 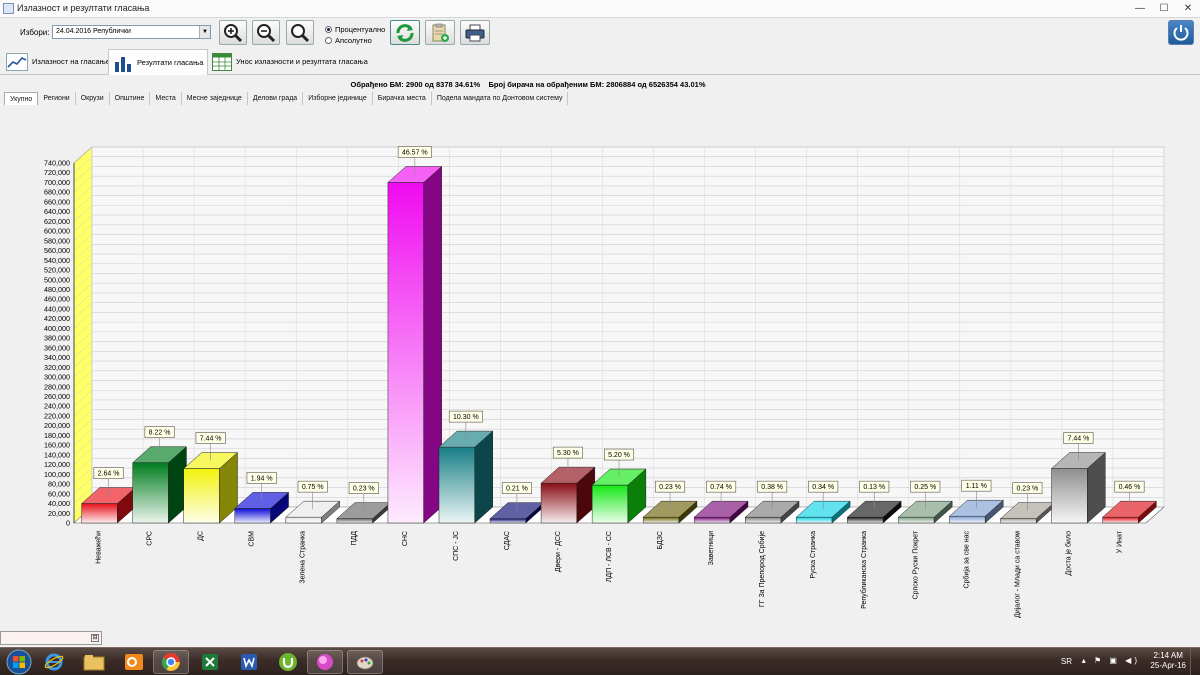 What do you see at coordinates (57, 182) in the screenshot?
I see `y-tick-label: 700,000` at bounding box center [57, 182].